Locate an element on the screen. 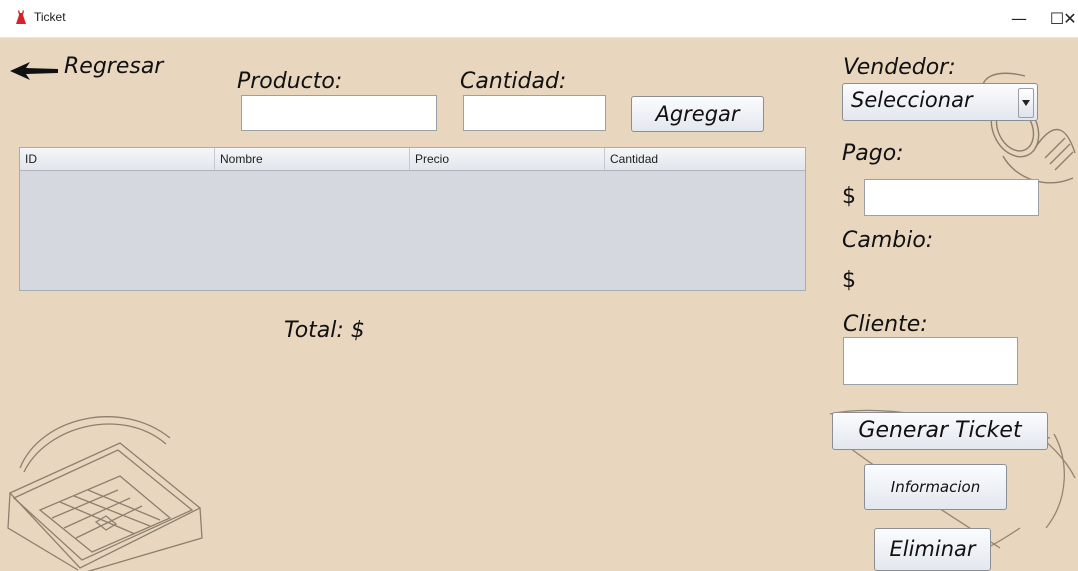 This screenshot has height=571, width=1078. table-header: ID Nombre Precio Cantidad is located at coordinates (412, 159).